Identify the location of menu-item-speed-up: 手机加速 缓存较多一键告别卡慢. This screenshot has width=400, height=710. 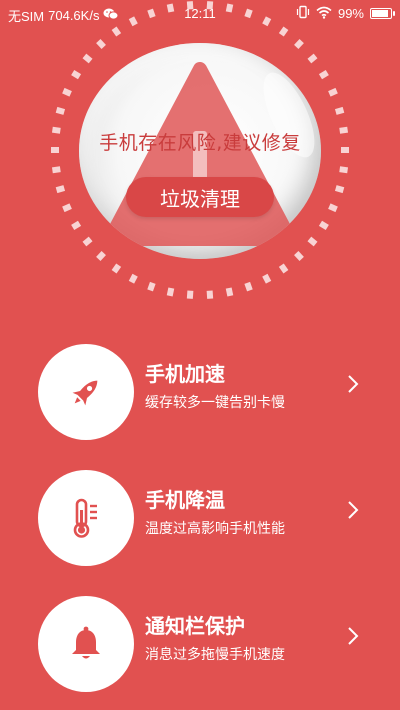
(200, 394).